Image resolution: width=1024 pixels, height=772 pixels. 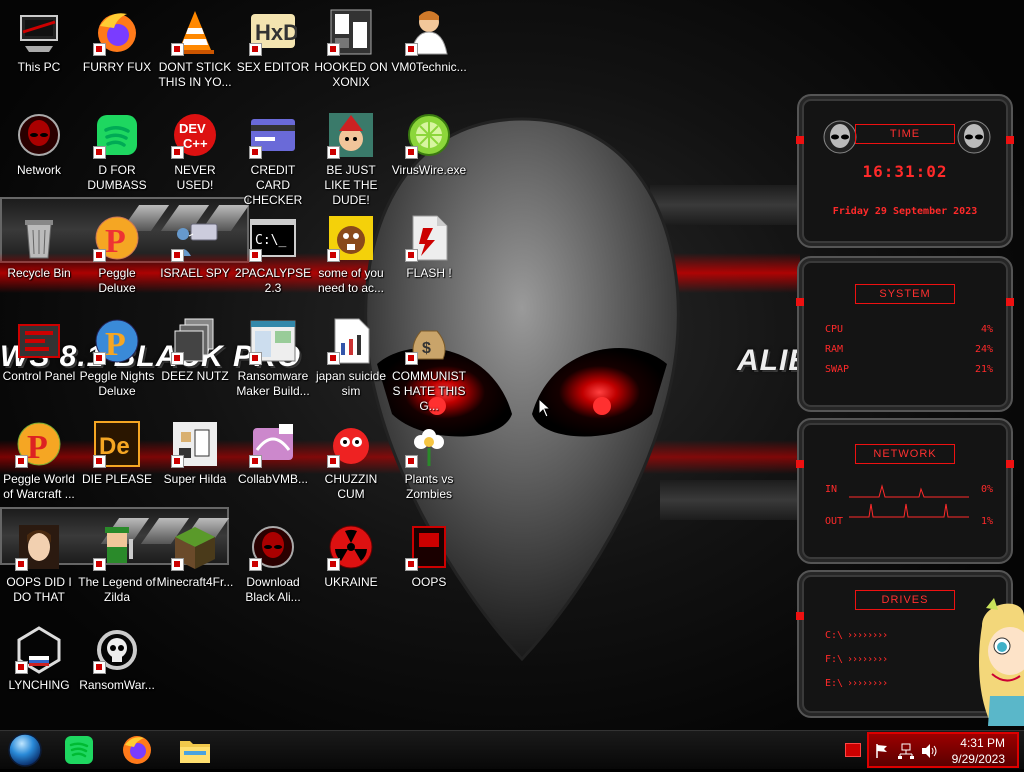 I want to click on elf-icon, so click(x=351, y=135).